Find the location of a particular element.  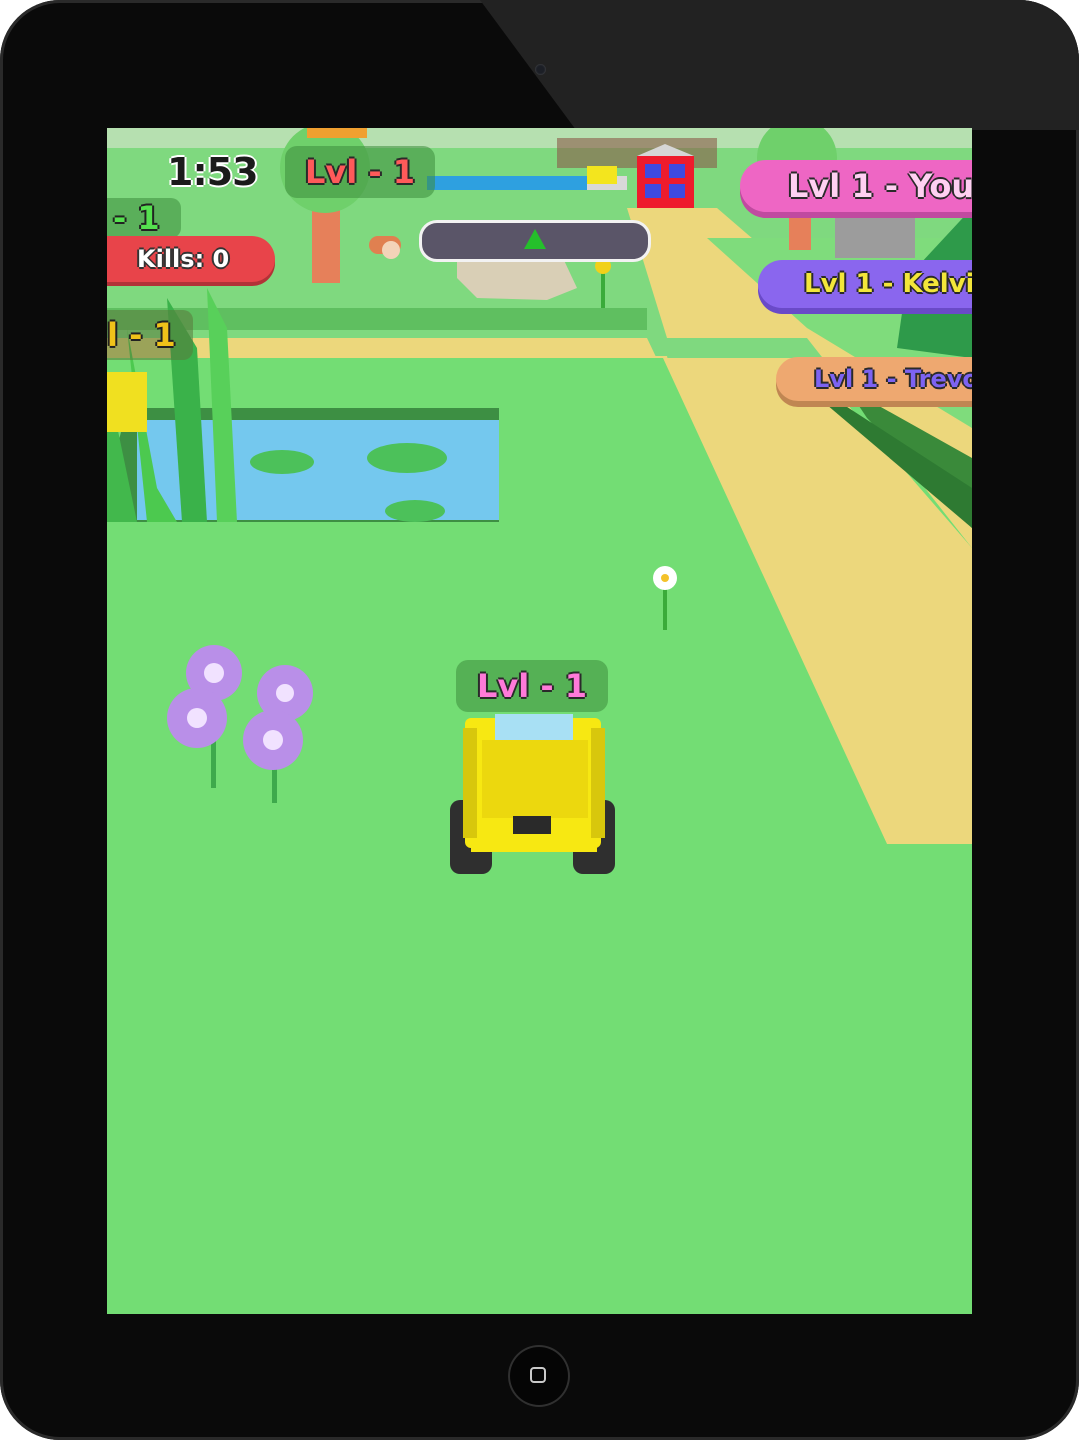

progress-bar is located at coordinates (535, 241).